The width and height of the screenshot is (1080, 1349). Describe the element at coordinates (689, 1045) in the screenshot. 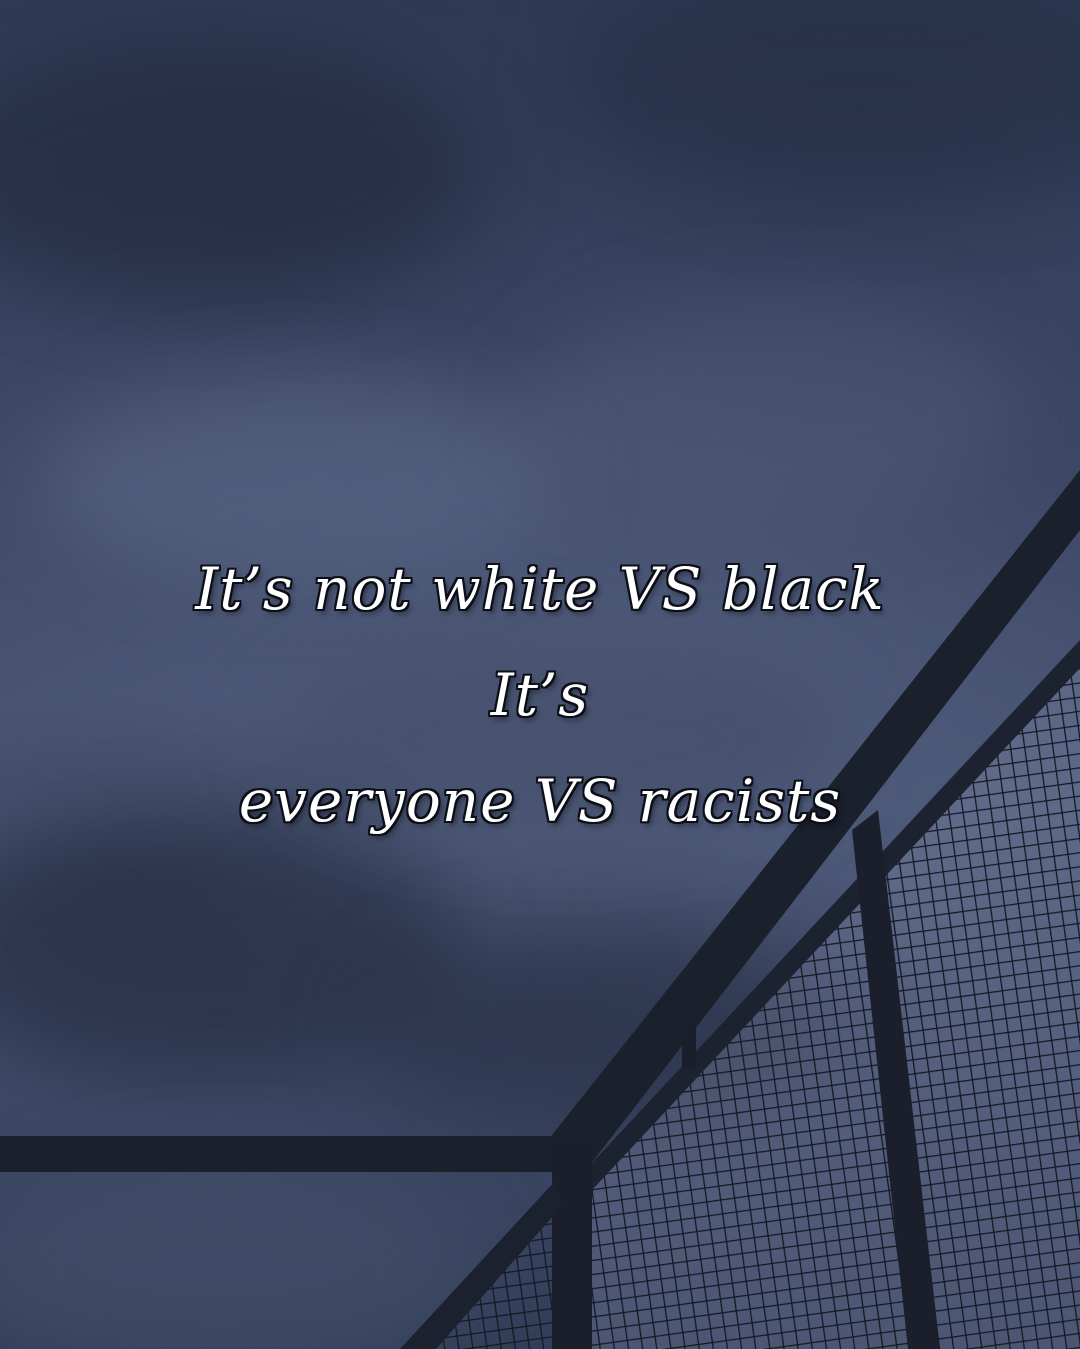

I see `fence-post` at that location.